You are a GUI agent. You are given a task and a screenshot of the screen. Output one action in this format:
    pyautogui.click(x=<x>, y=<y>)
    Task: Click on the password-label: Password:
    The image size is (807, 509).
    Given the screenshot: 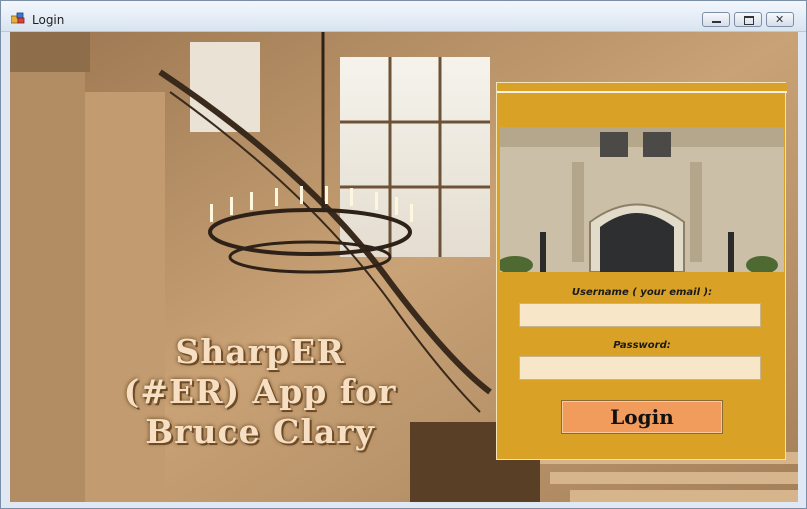 What is the action you would take?
    pyautogui.click(x=642, y=345)
    